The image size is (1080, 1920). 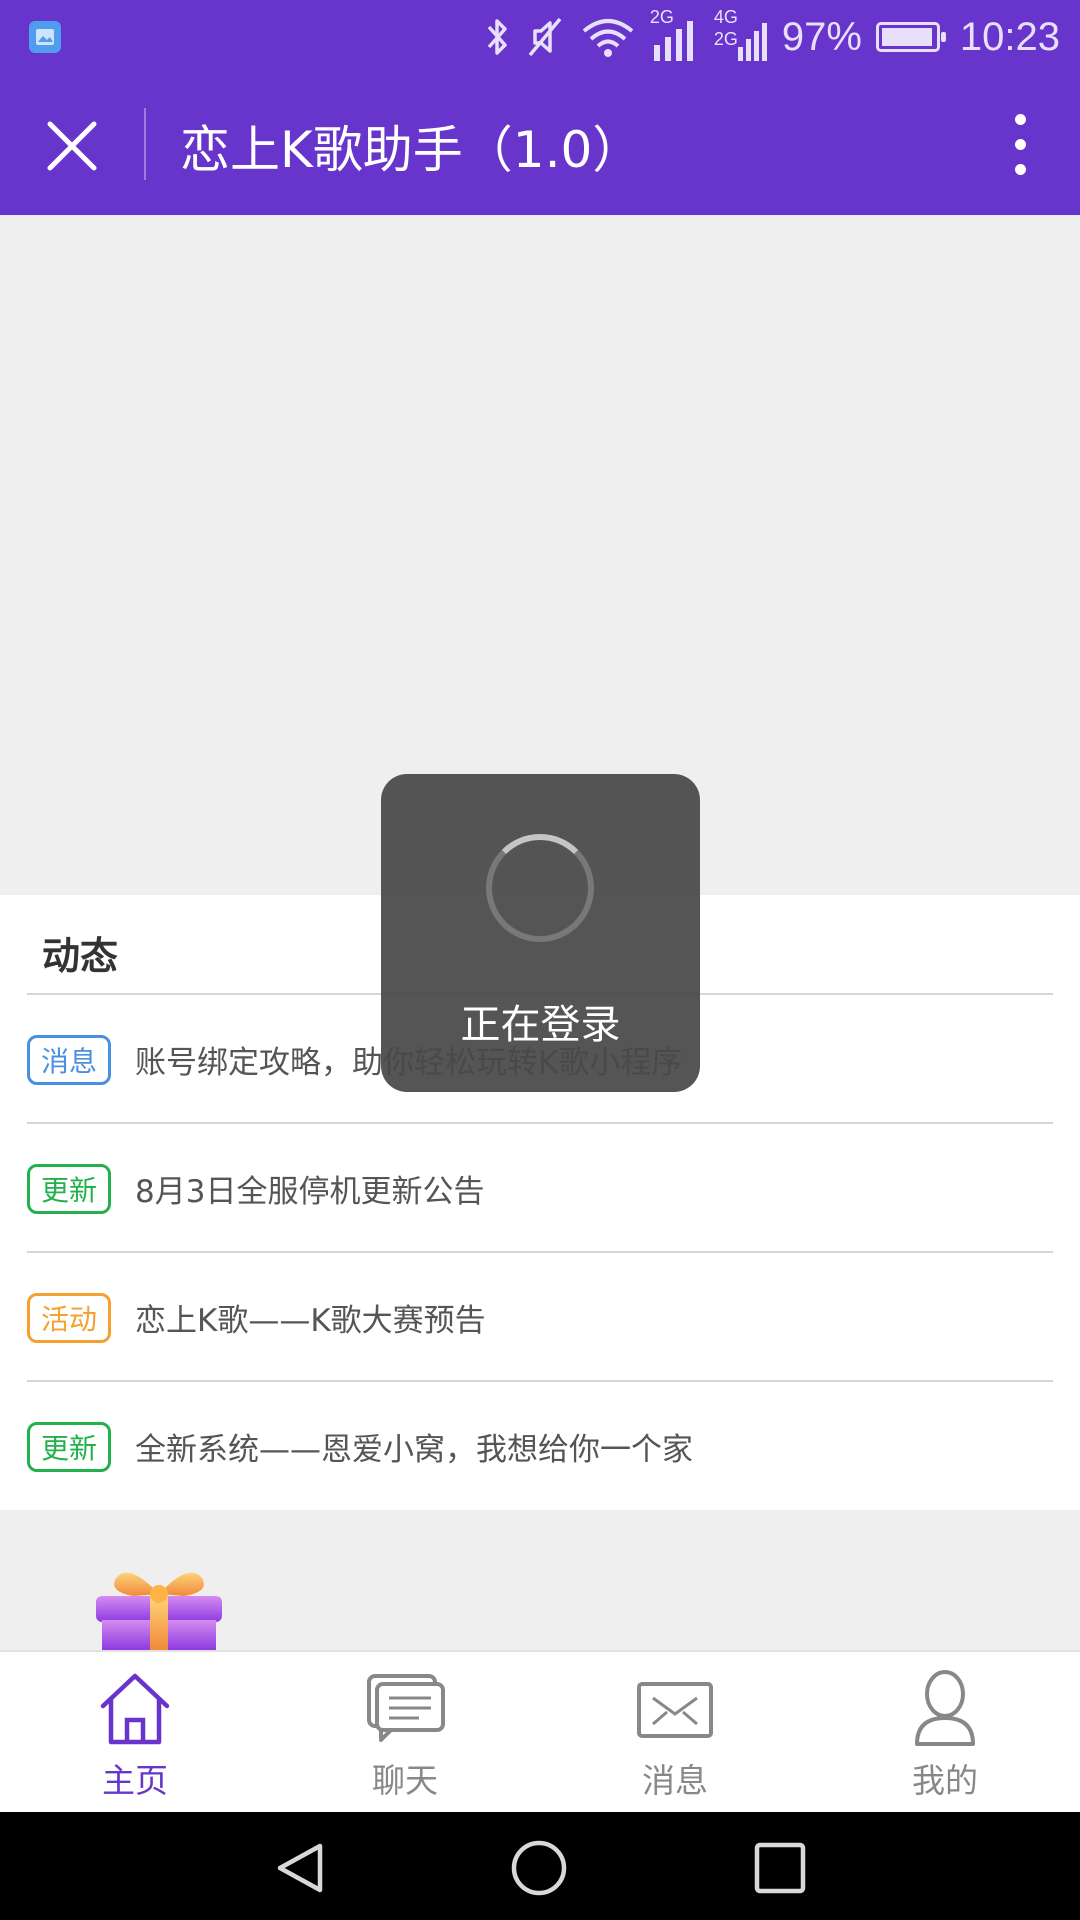 I want to click on status-bar: 2G 4G 2G 97% 10:23, so click(x=540, y=37).